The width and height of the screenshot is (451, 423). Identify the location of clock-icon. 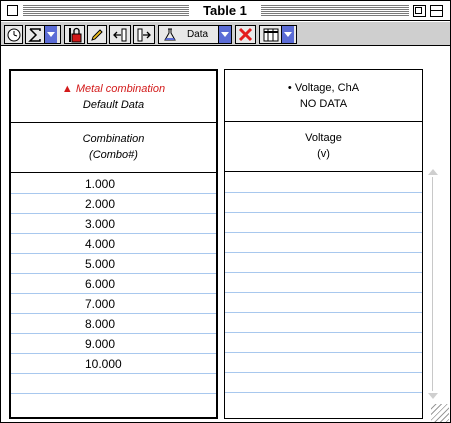
(13, 34).